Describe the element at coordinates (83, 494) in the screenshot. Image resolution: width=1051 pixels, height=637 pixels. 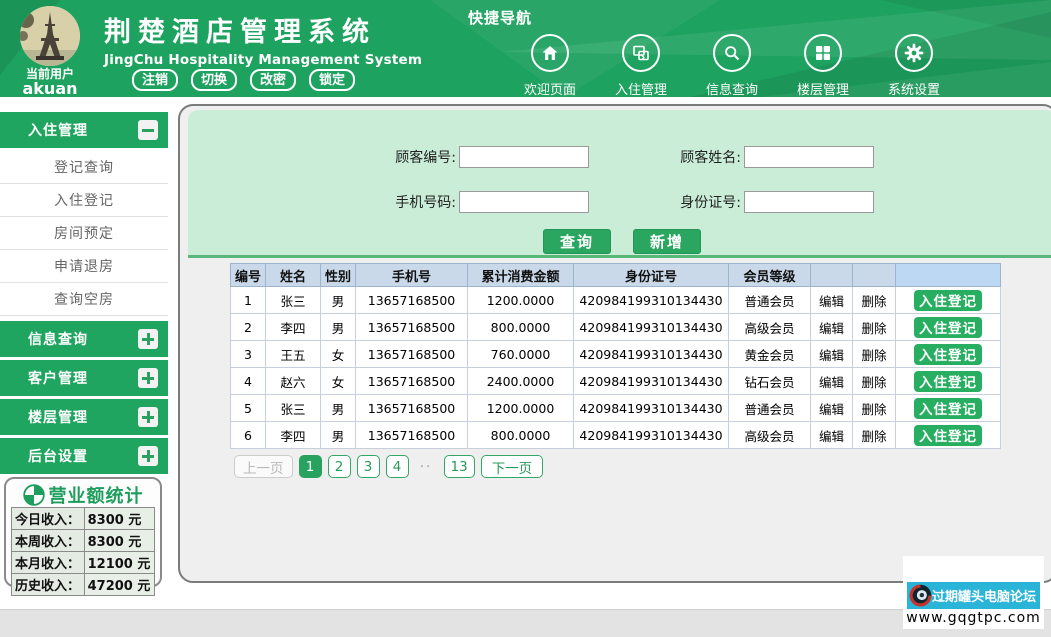
I see `revenue-stats-title: 营业额统计` at that location.